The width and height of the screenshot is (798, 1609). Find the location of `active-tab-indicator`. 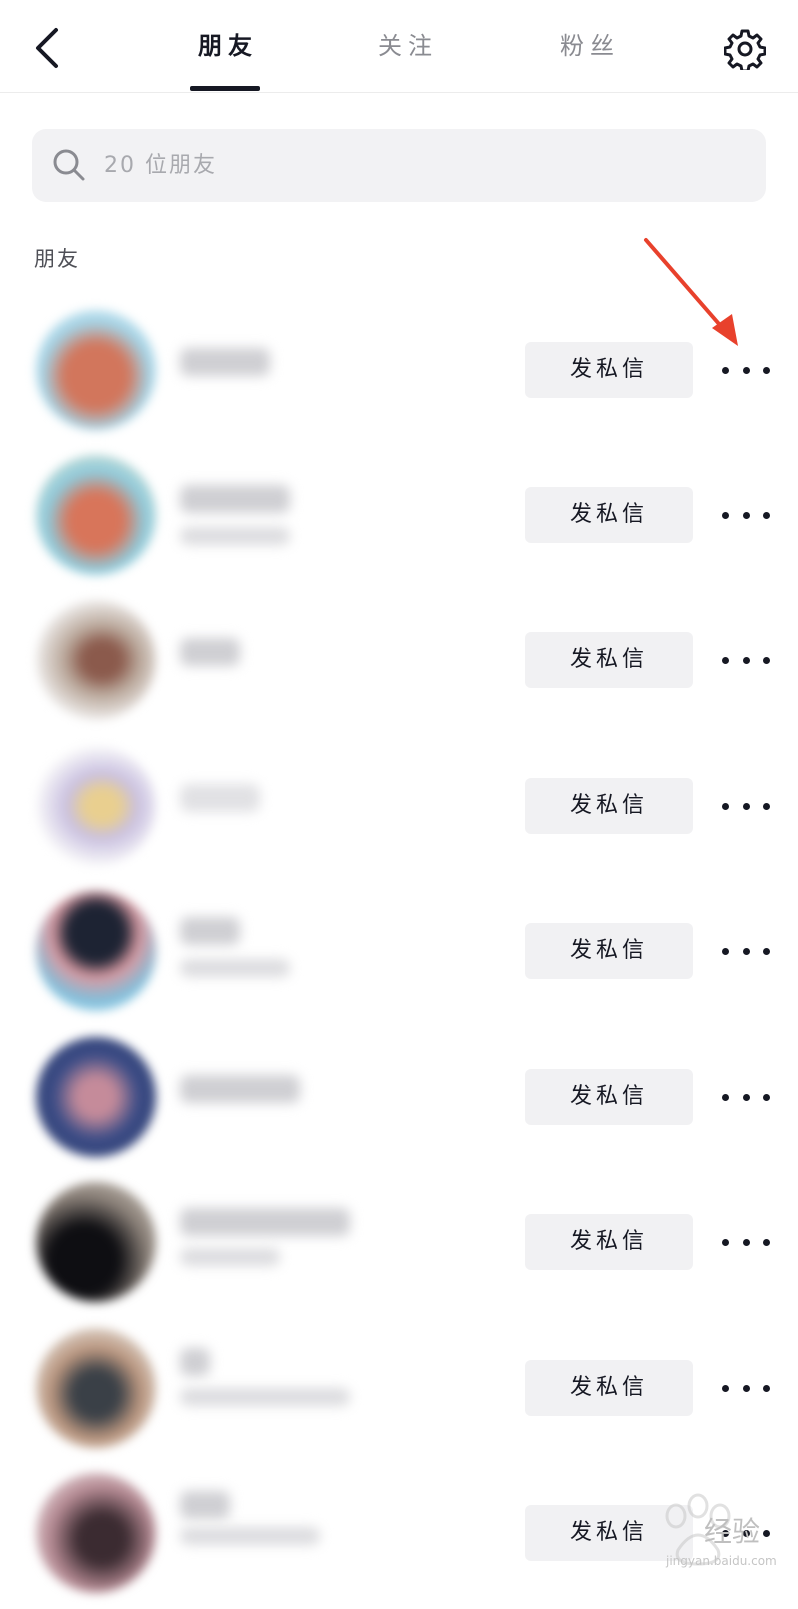

active-tab-indicator is located at coordinates (225, 88).